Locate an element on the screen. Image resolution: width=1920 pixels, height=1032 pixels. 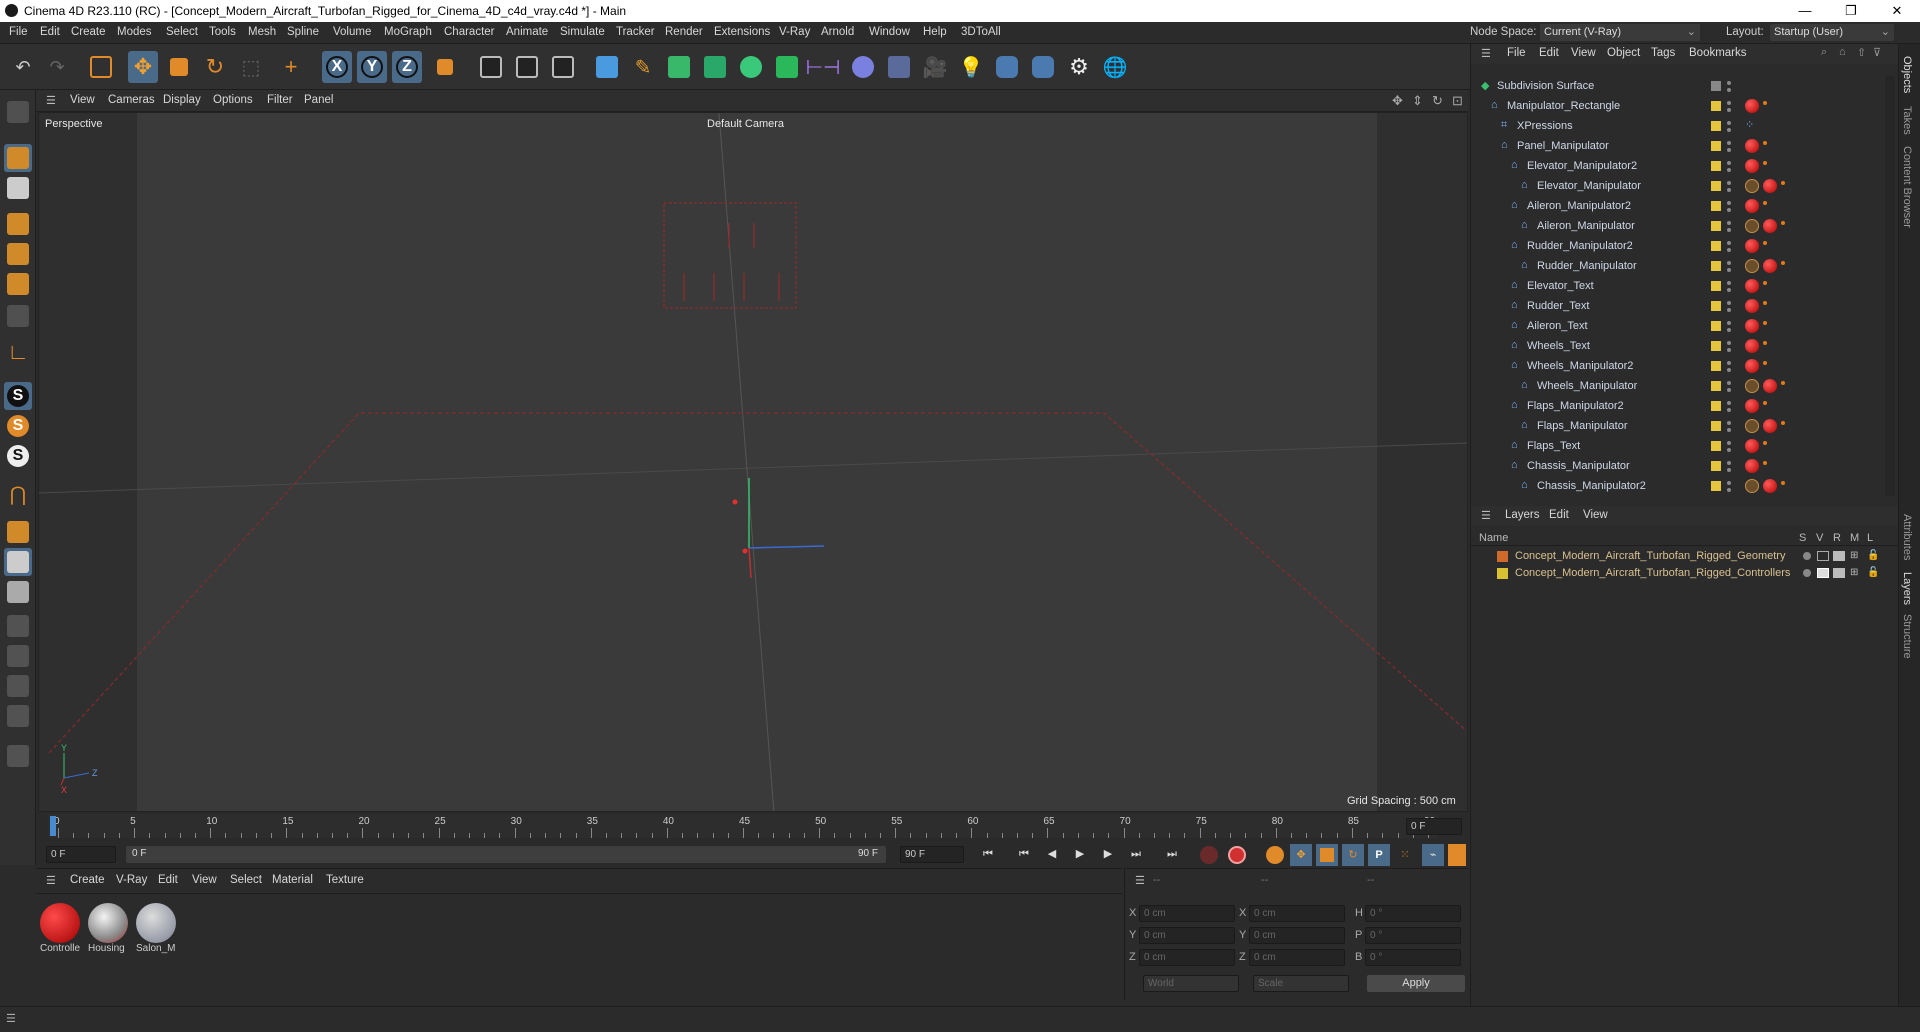
render-region-button is located at coordinates (491, 67).